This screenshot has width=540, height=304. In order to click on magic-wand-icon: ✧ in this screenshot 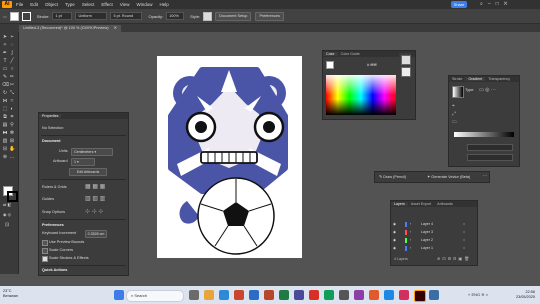, I will do `click(5, 45)`.